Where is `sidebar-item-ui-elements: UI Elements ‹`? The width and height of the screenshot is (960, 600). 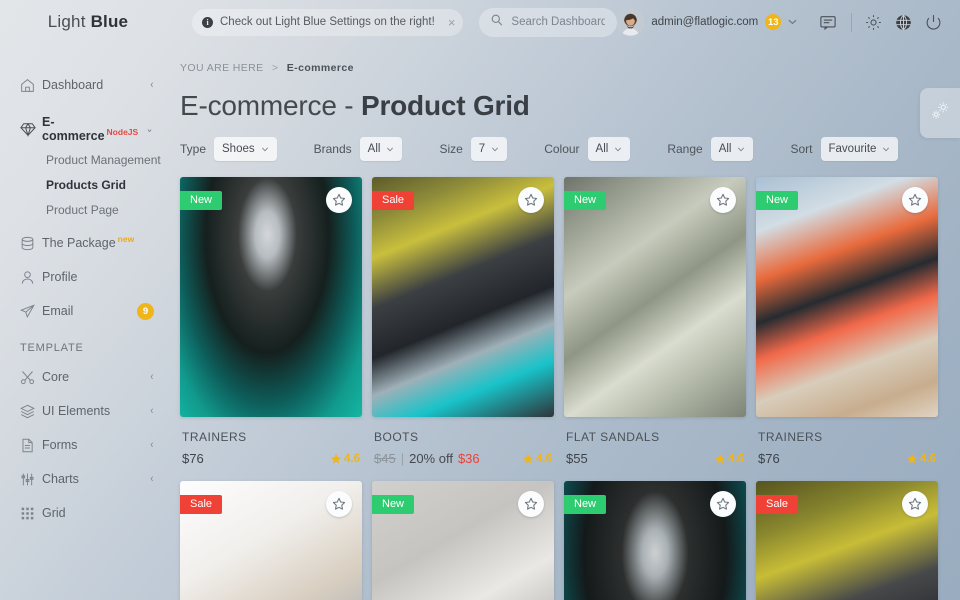 sidebar-item-ui-elements: UI Elements ‹ is located at coordinates (85, 411).